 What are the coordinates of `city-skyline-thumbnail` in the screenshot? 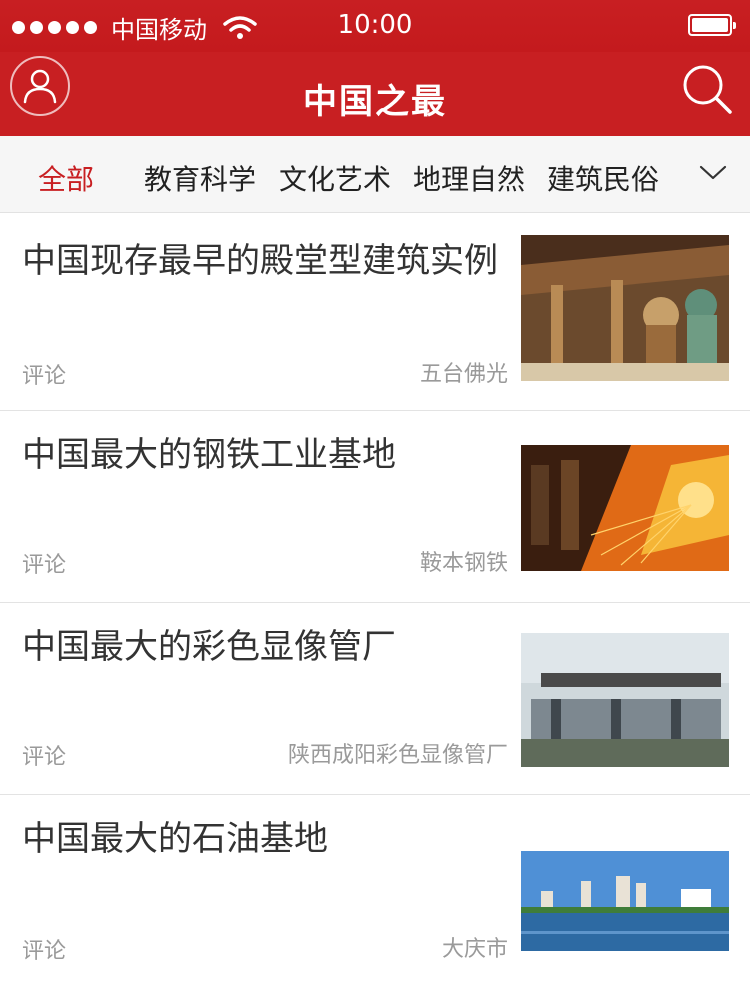 It's located at (625, 901).